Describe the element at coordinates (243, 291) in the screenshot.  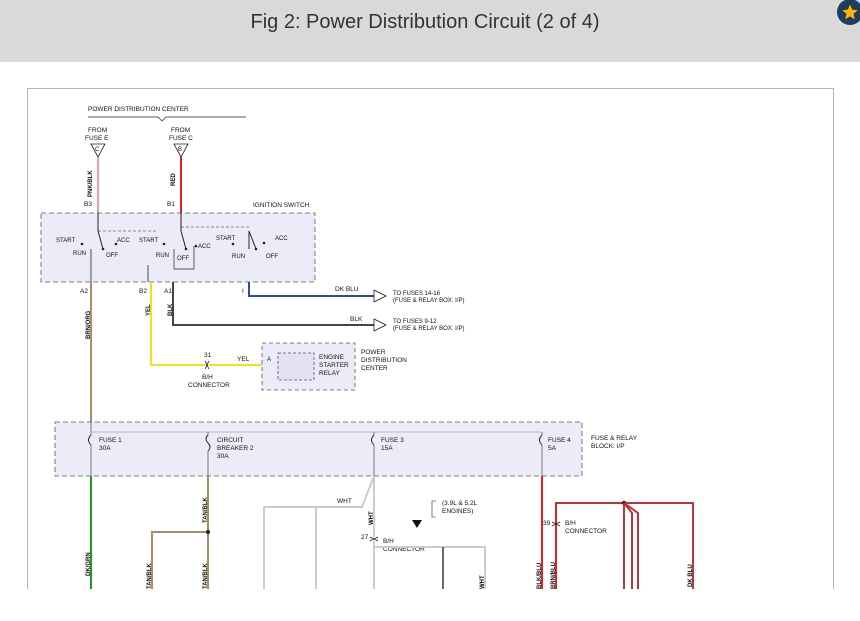
I see `pin-i: I` at that location.